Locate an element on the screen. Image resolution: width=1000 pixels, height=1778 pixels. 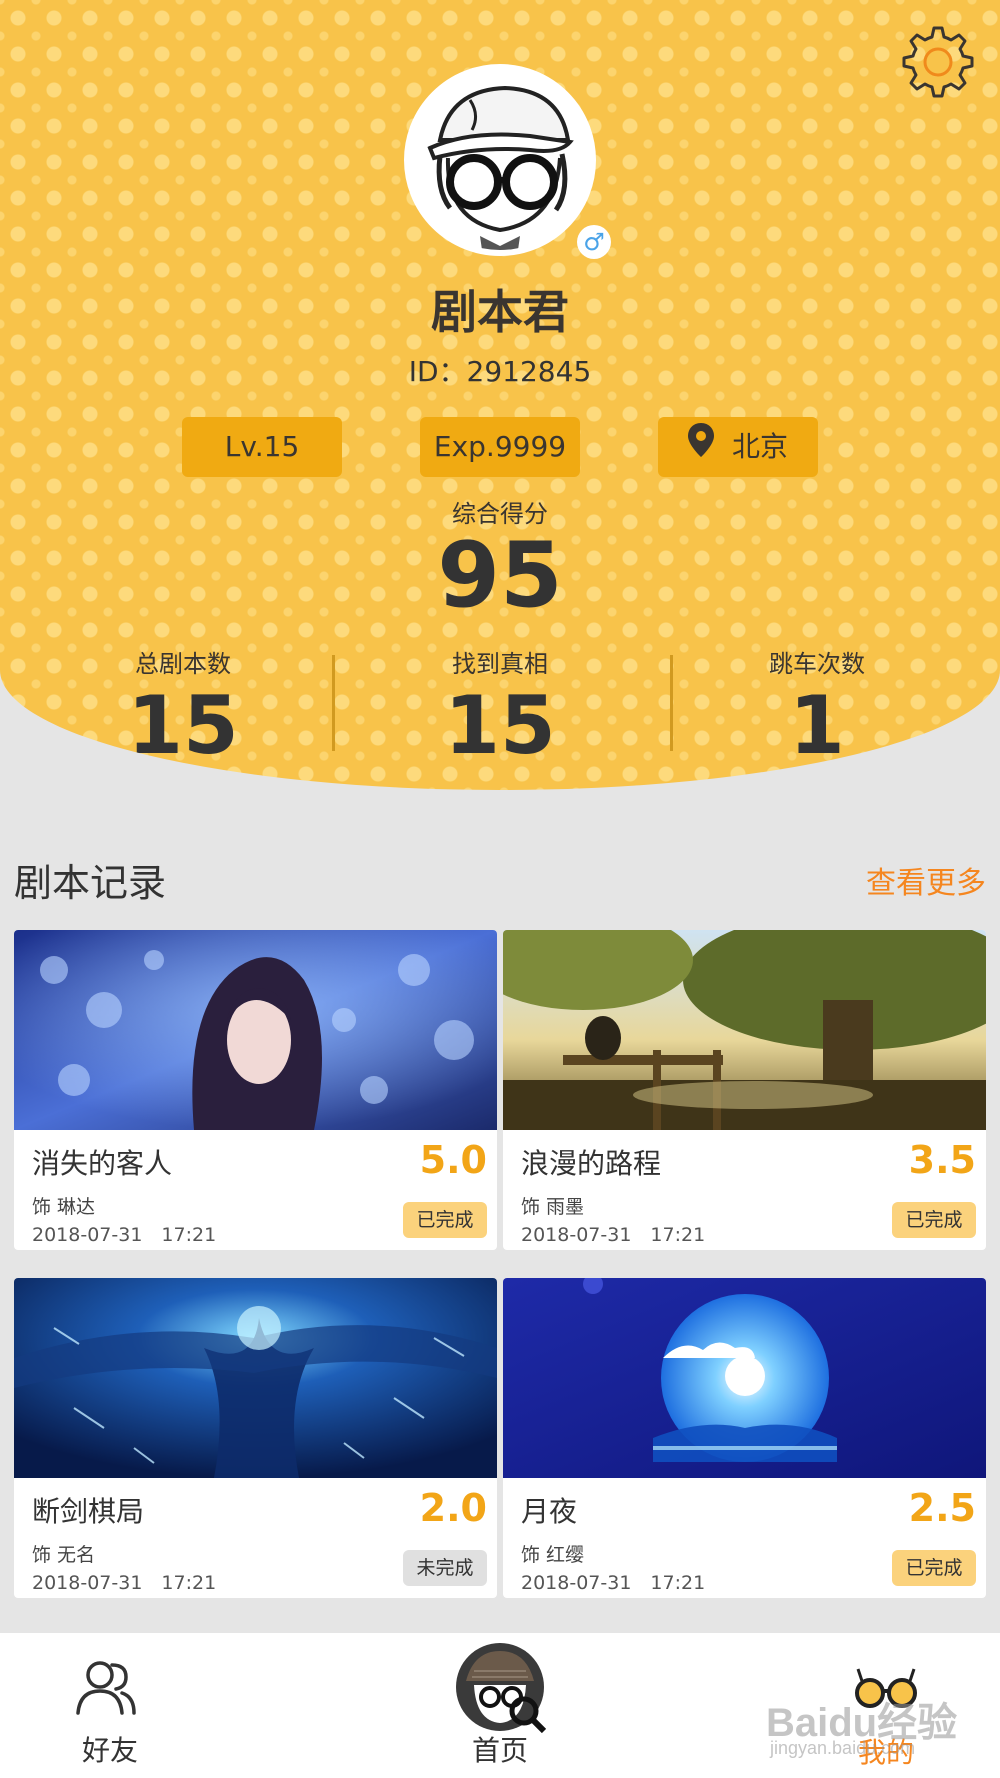
tab-home-label: 首页 is located at coordinates (499, 1750).